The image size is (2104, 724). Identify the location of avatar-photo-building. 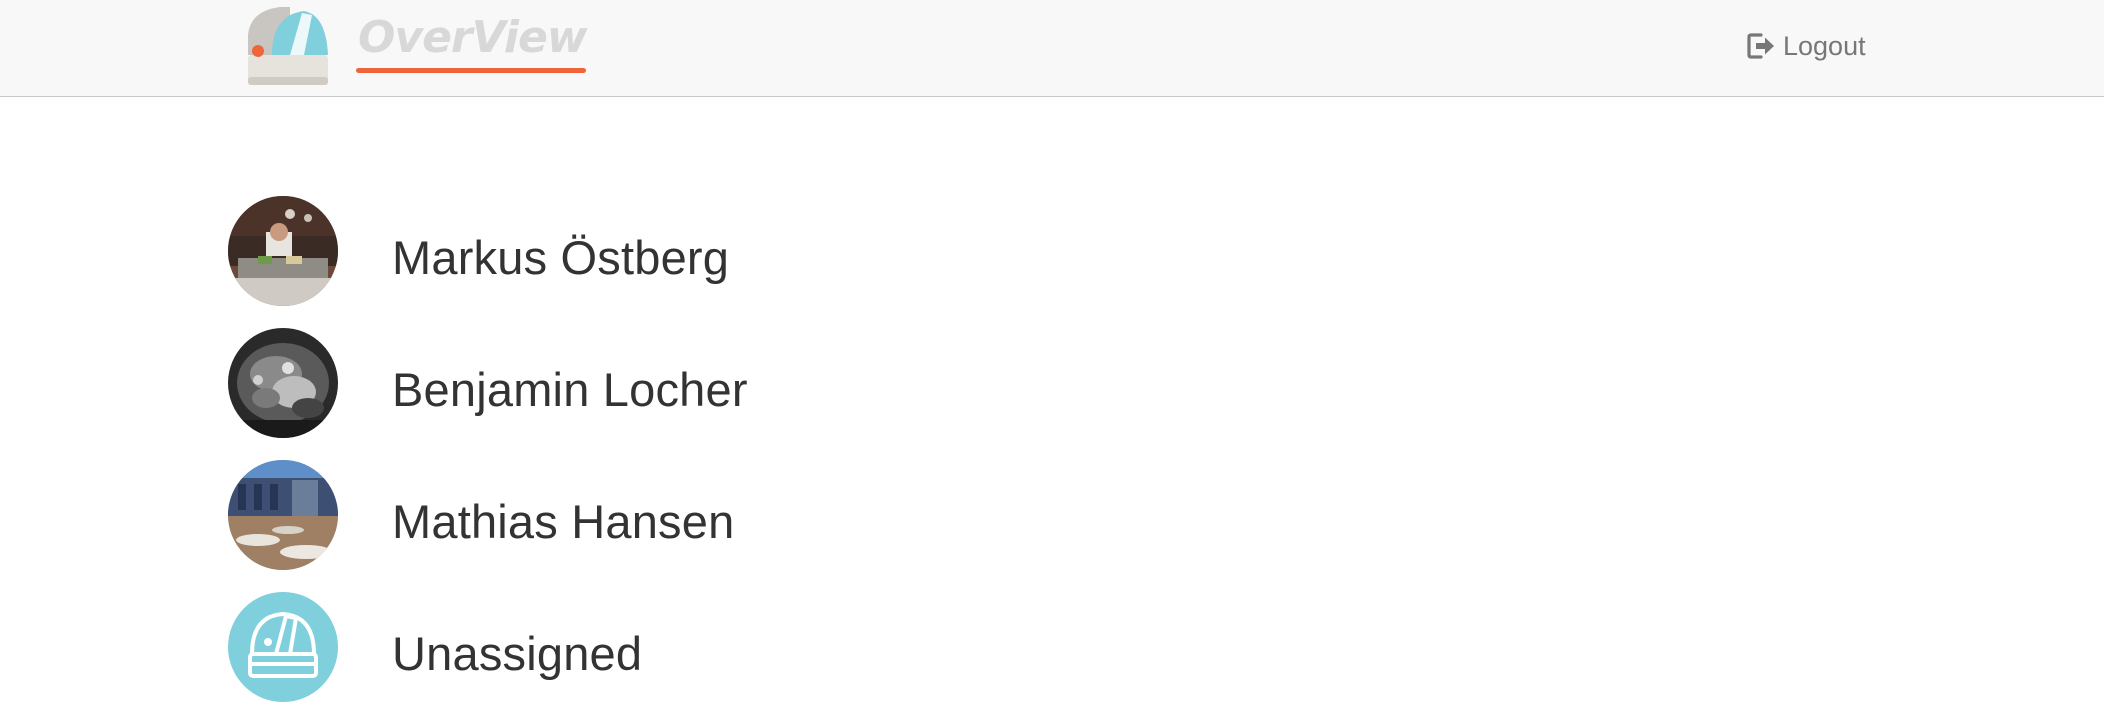
(283, 515).